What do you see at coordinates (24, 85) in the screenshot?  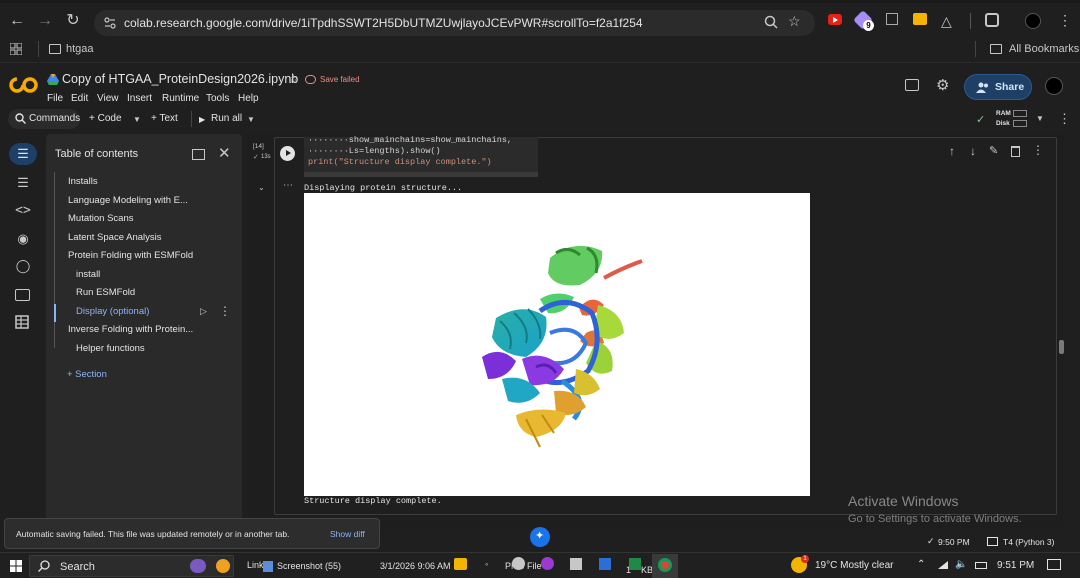 I see `colab-logo-icon` at bounding box center [24, 85].